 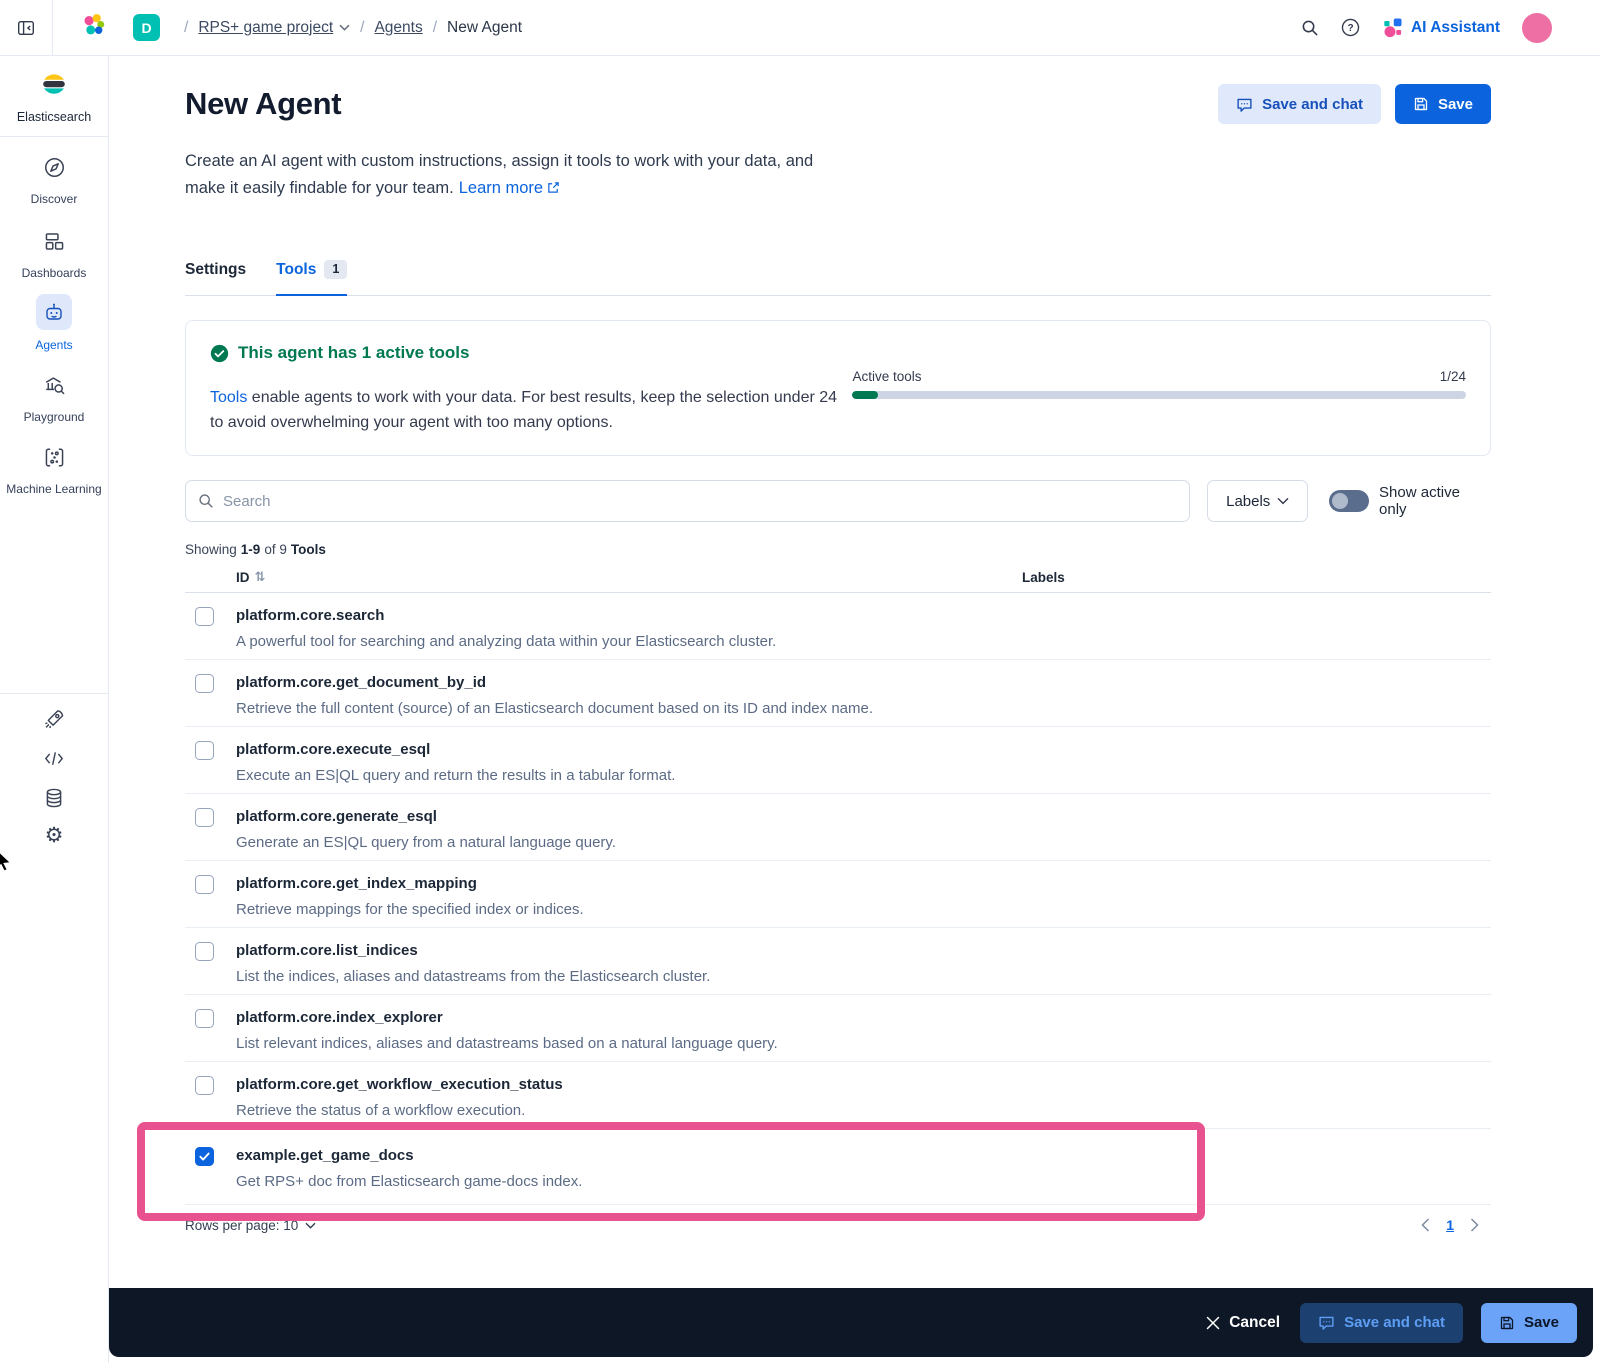 I want to click on sidebar-item-discover: Discover, so click(x=54, y=181).